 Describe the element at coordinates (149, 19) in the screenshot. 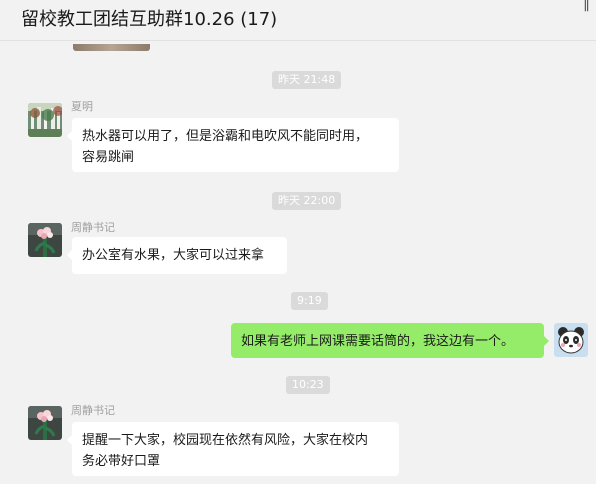

I see `chat-title: 留校教工团结互助群10.26 (17)` at that location.